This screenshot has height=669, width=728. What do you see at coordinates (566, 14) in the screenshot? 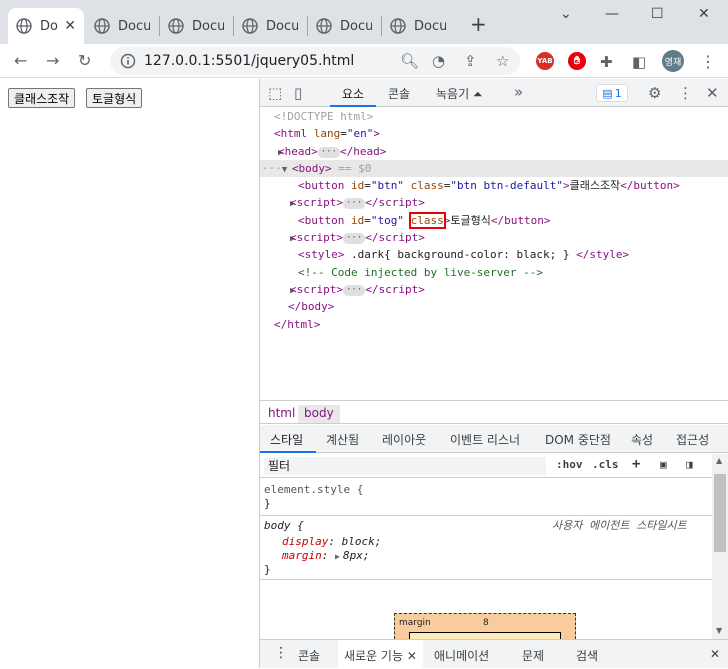
I see `tab-search-chevron-icon: ⌄` at bounding box center [566, 14].